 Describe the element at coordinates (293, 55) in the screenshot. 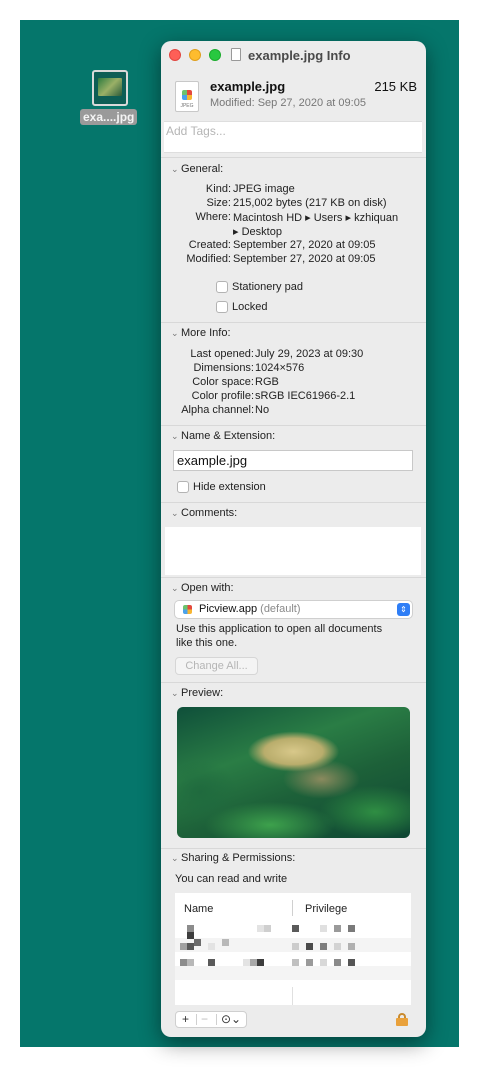

I see `title-bar: example.jpg Info` at that location.